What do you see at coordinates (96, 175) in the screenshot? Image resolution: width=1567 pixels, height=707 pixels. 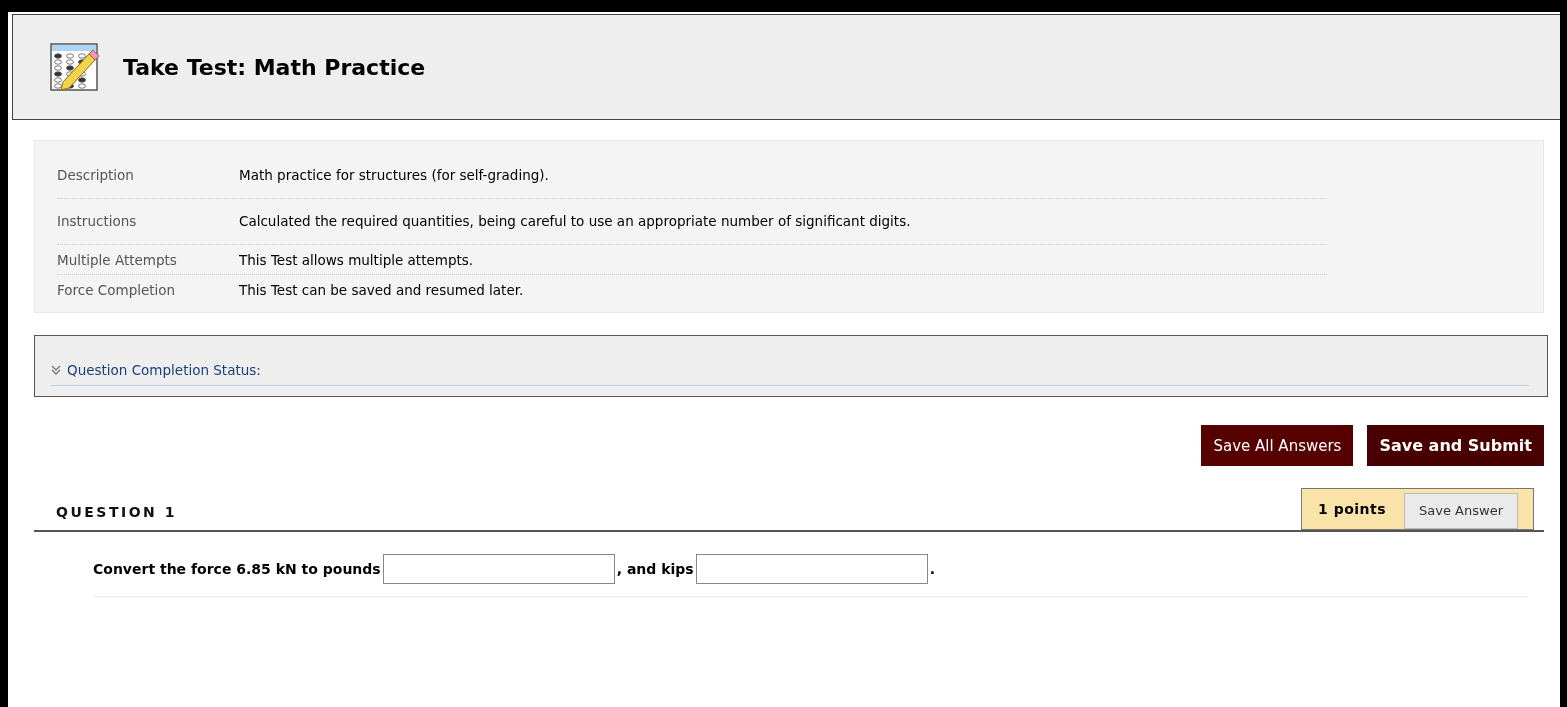 I see `field-label: Description` at bounding box center [96, 175].